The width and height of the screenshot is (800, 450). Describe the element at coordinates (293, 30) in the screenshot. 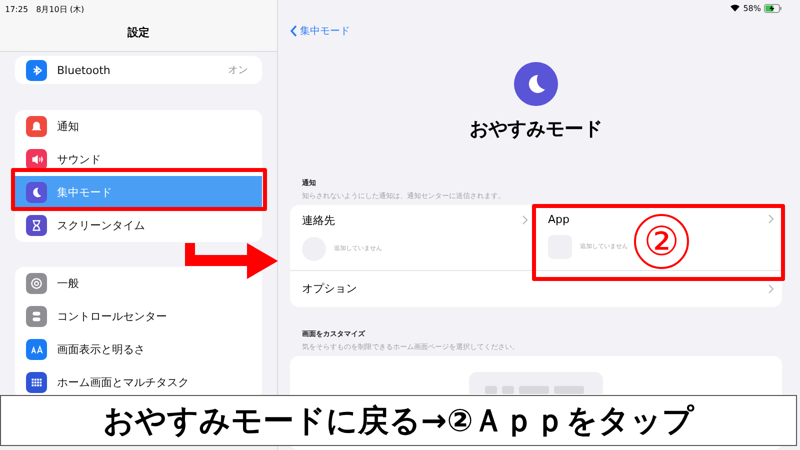

I see `back-chevron-icon` at that location.